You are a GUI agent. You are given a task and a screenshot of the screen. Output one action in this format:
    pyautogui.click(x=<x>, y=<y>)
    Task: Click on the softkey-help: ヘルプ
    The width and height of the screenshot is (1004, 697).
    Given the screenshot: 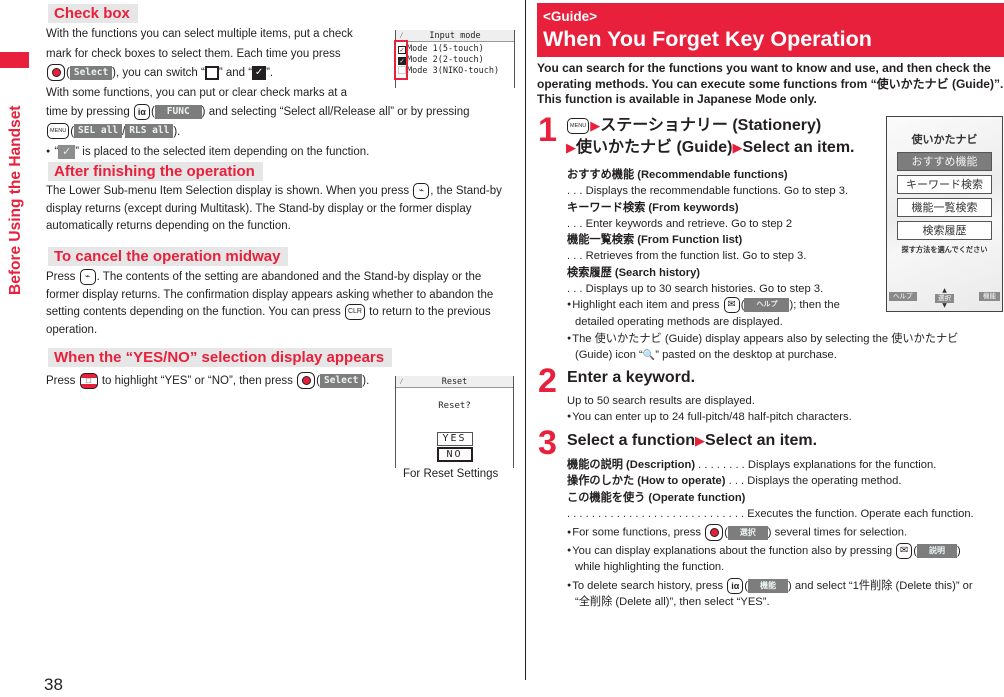 What is the action you would take?
    pyautogui.click(x=767, y=305)
    